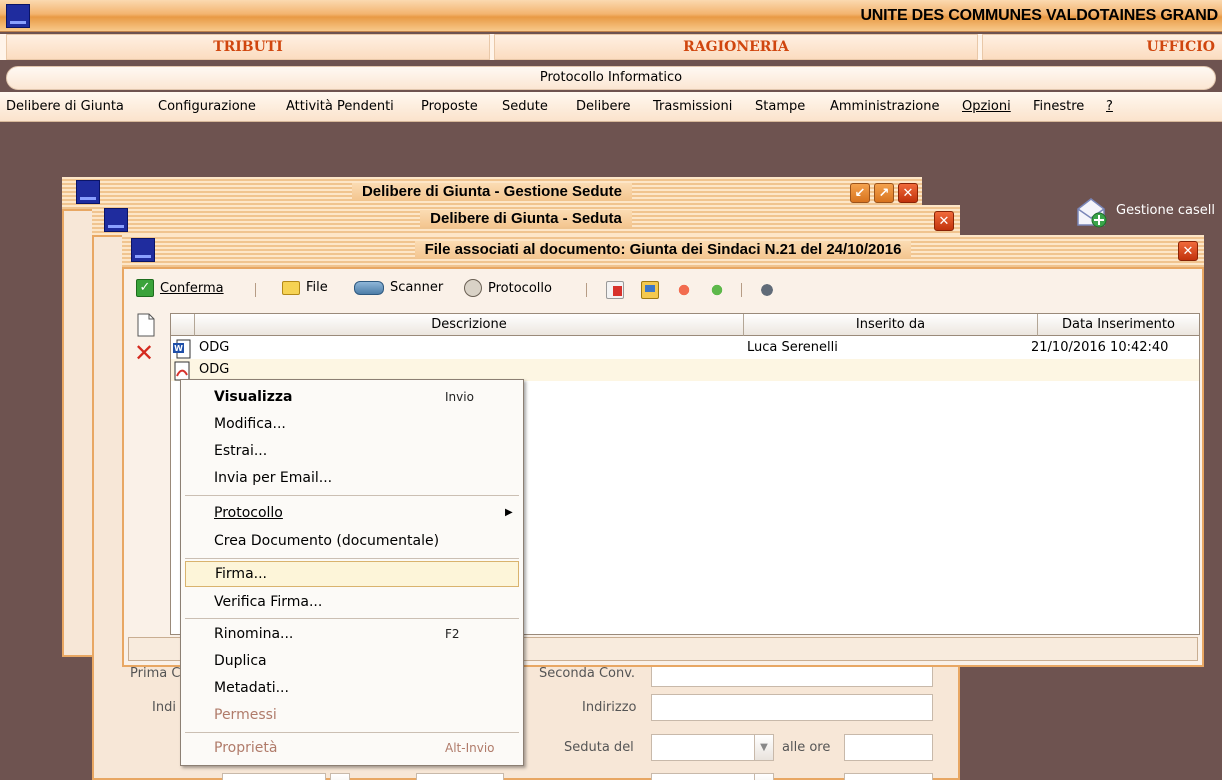 The width and height of the screenshot is (1222, 780). I want to click on table-header-inserito-da: Inserito da, so click(891, 325).